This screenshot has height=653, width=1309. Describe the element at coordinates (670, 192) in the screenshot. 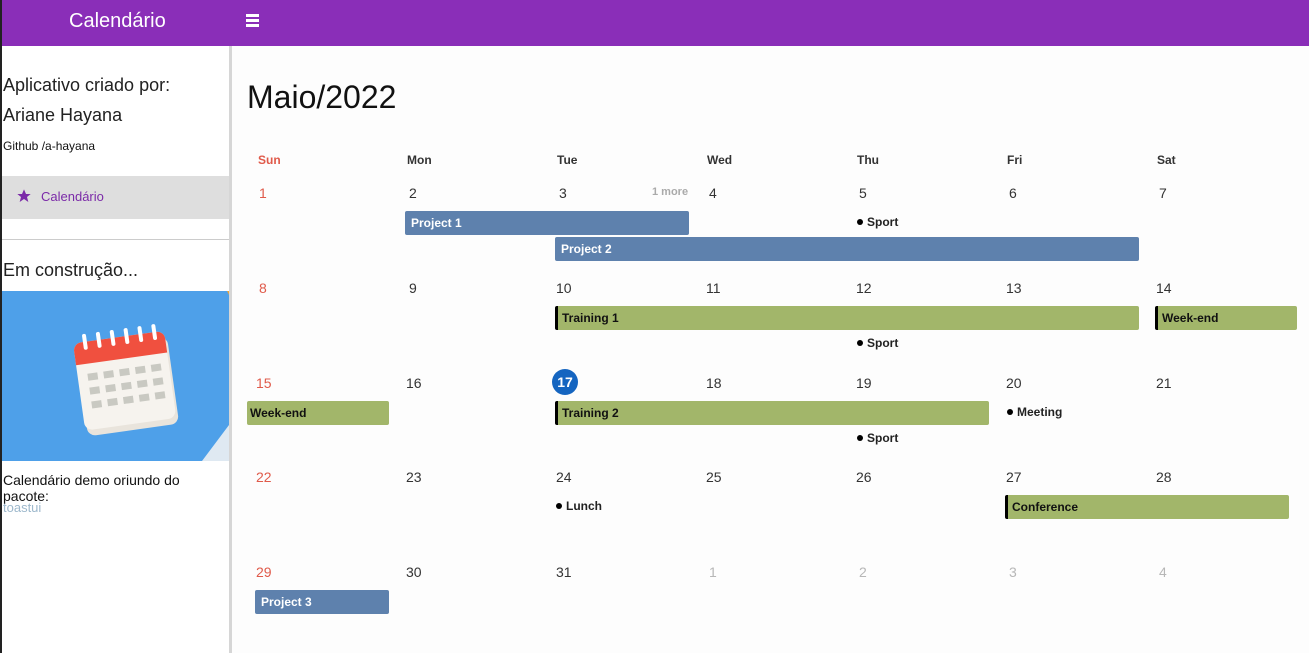

I see `more-events-link: 1 more` at that location.